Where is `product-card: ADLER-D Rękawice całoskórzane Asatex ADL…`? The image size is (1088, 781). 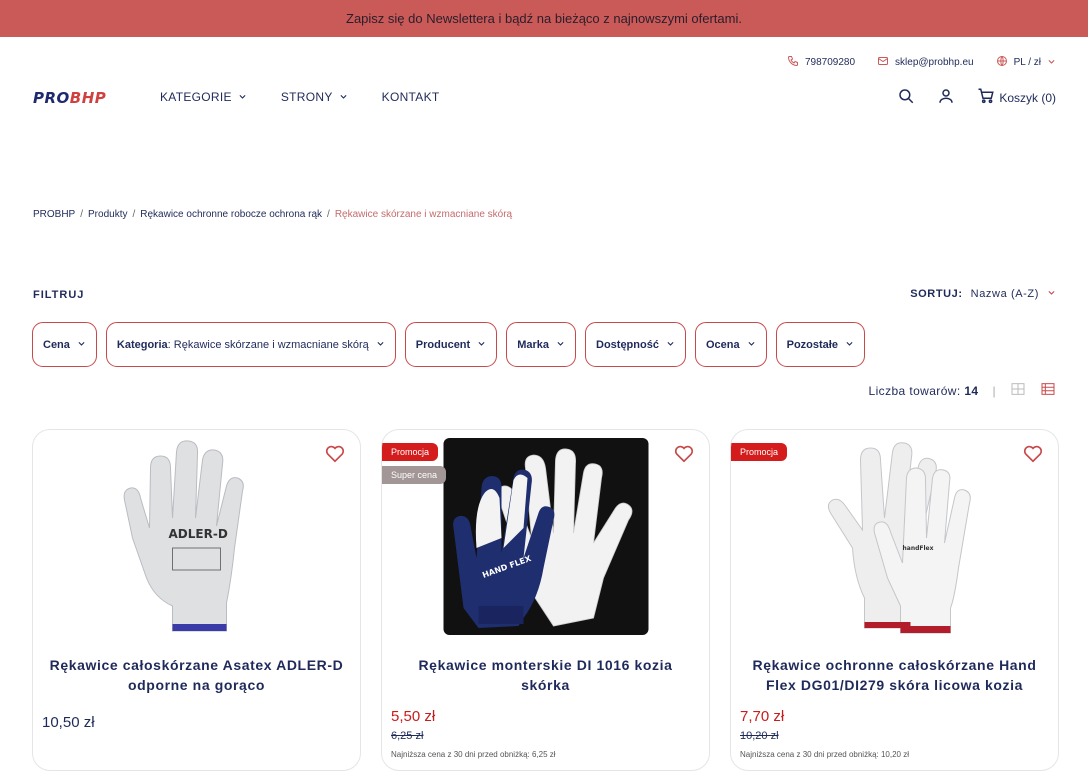
product-card: ADLER-D Rękawice całoskórzane Asatex ADL… is located at coordinates (196, 600).